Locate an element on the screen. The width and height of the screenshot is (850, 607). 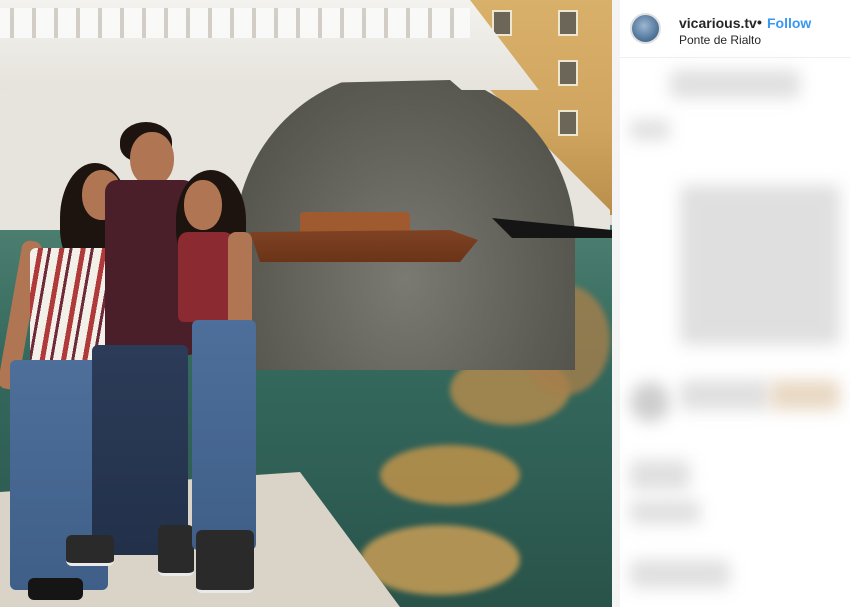
post-header: vicarious.tv • Follow Ponte de Rialto is located at coordinates (735, 29).